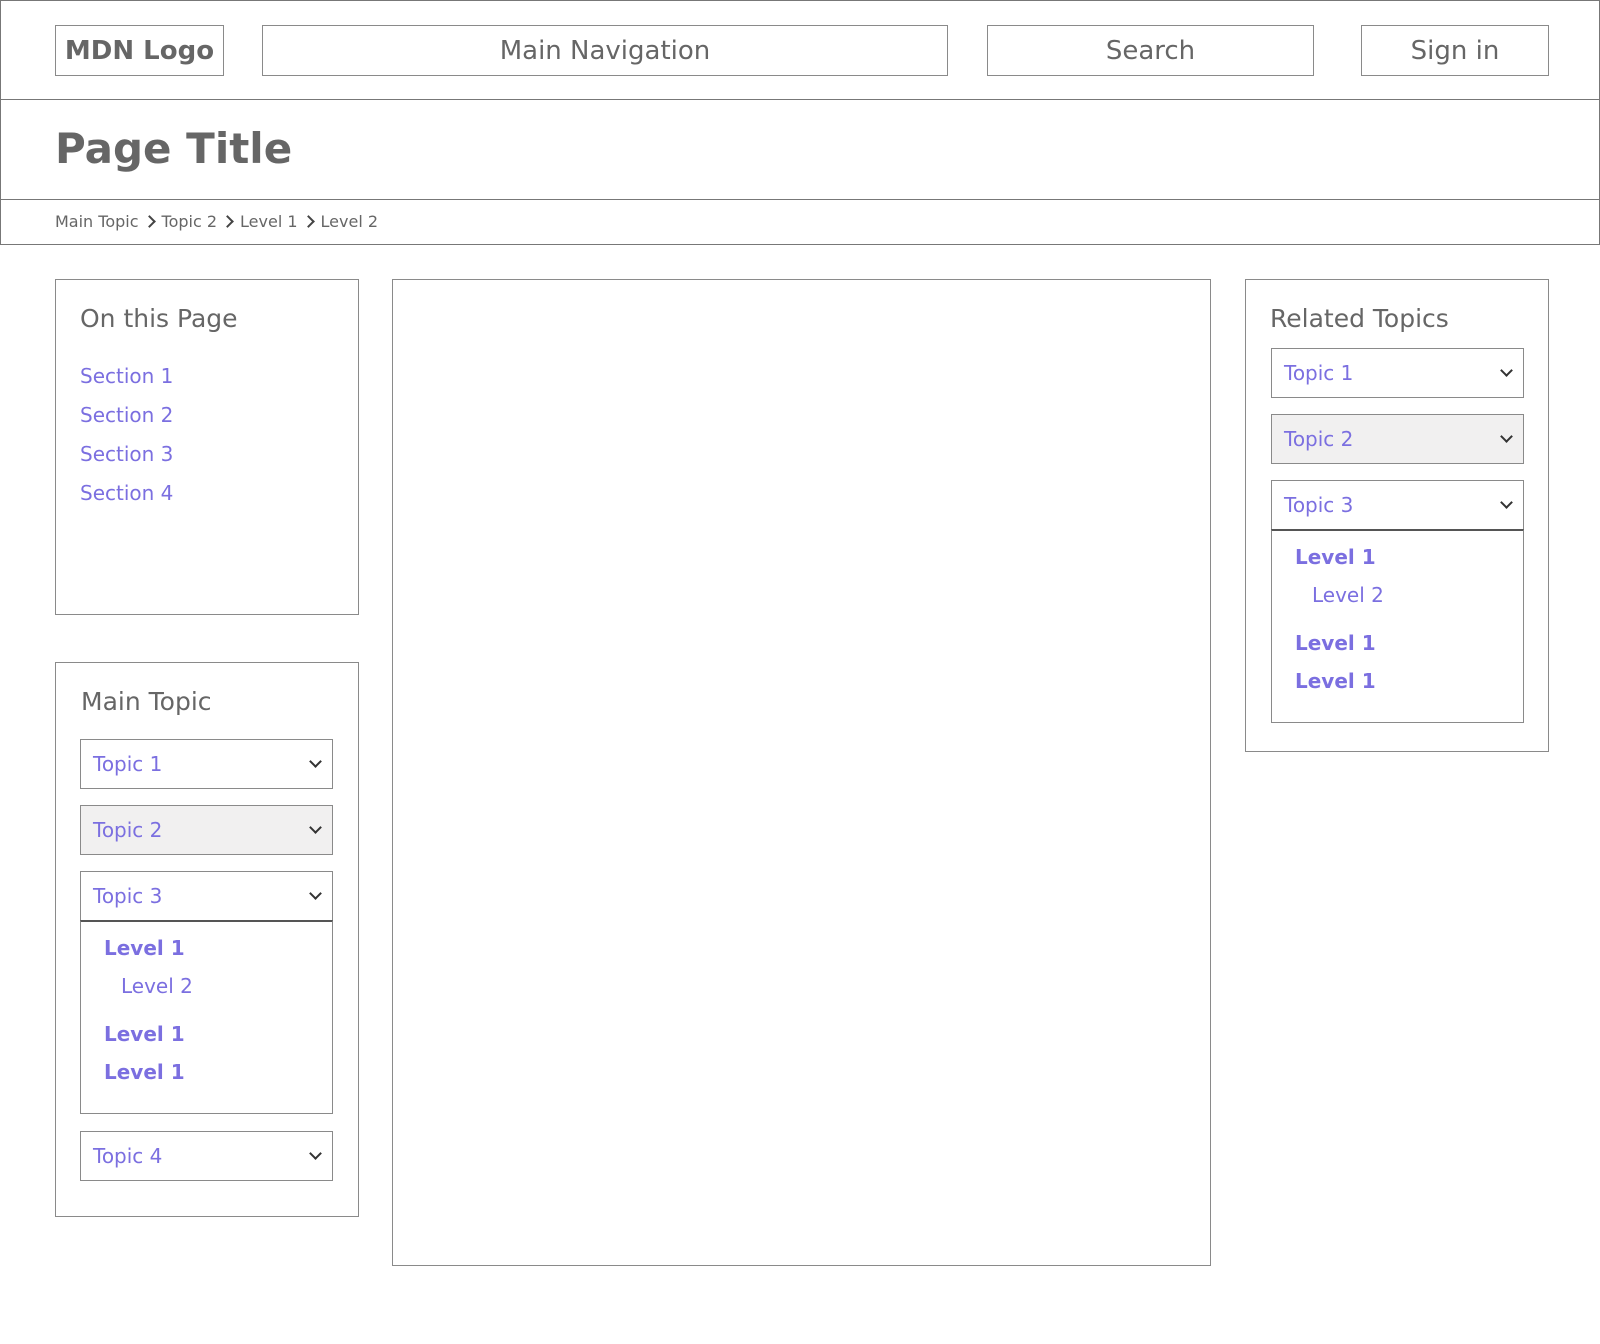 Image resolution: width=1600 pixels, height=1344 pixels. I want to click on breadcrumb-item: Main Topic, so click(97, 221).